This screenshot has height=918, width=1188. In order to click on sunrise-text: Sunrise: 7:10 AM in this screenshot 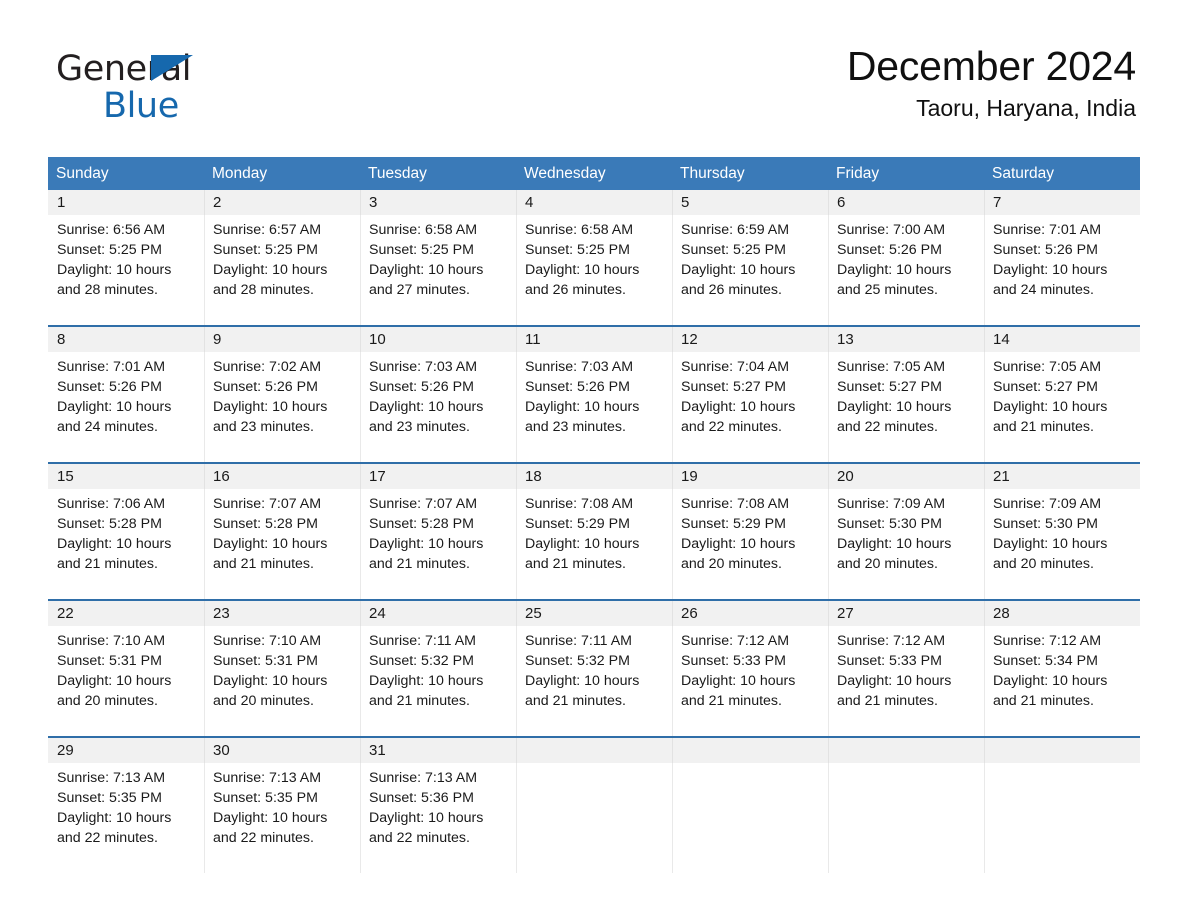, I will do `click(111, 641)`.